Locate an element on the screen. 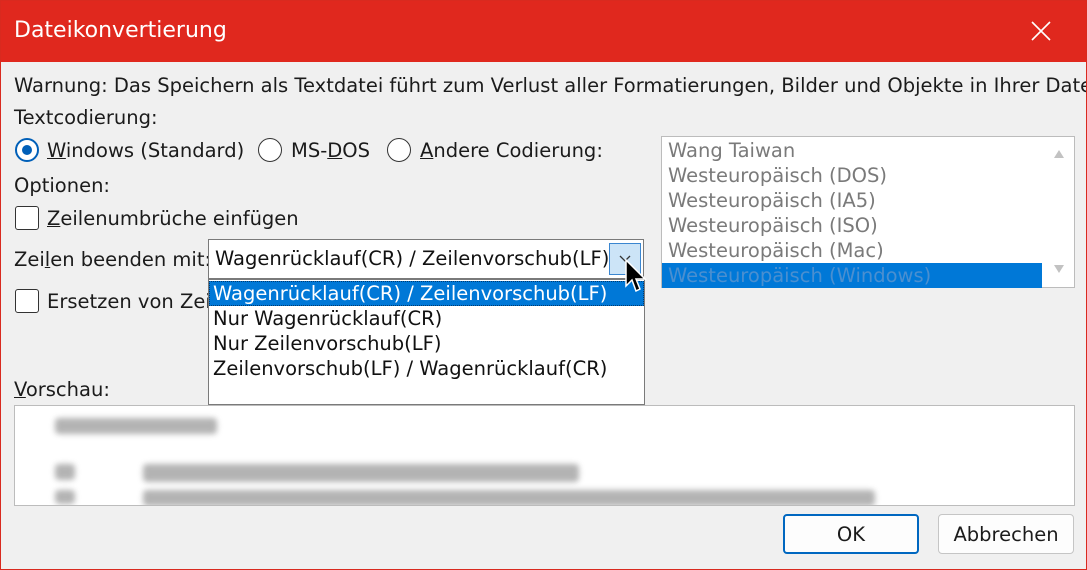 This screenshot has height=570, width=1087. line-ending-option: Nur Zeilenvorschub(LF) is located at coordinates (426, 343).